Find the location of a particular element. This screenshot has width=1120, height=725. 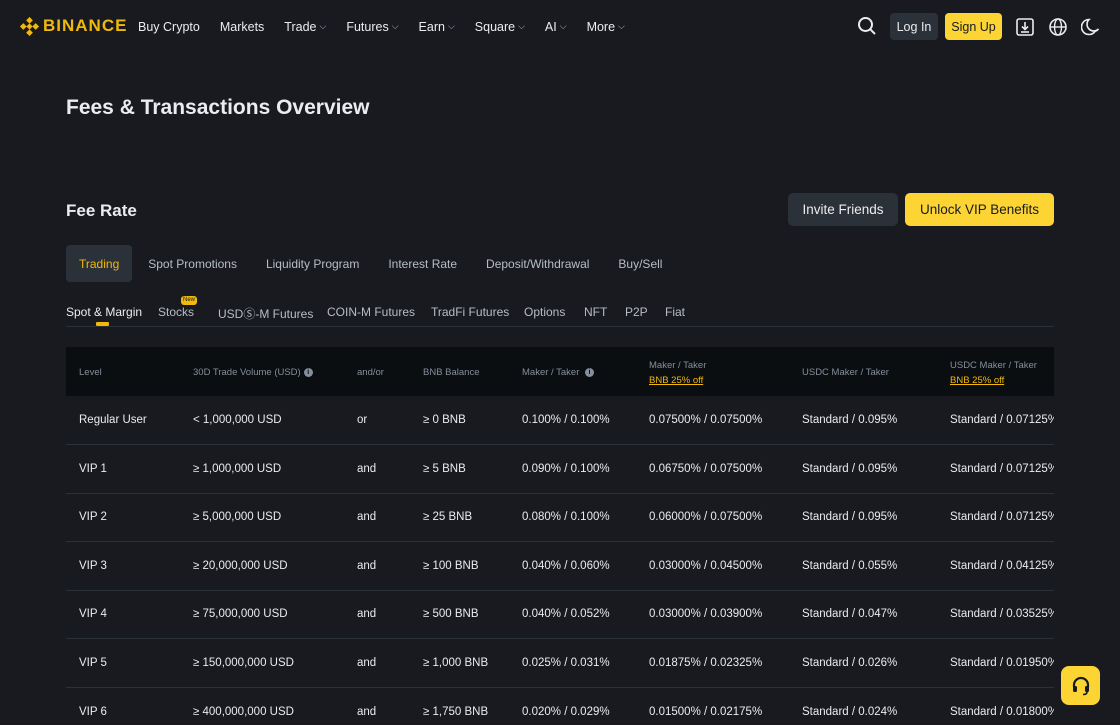

cell-usdc: Standard / 0.047% is located at coordinates (850, 614).